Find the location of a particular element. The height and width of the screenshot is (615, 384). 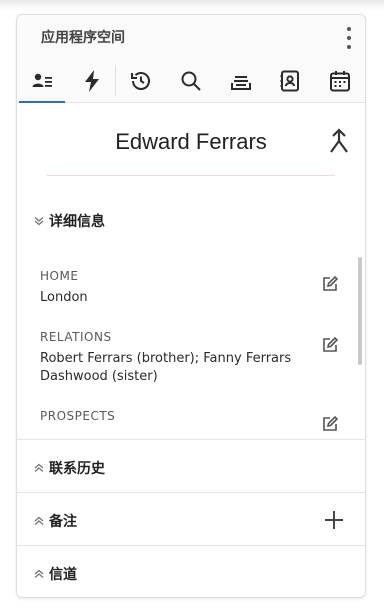

field-value: London is located at coordinates (64, 297).